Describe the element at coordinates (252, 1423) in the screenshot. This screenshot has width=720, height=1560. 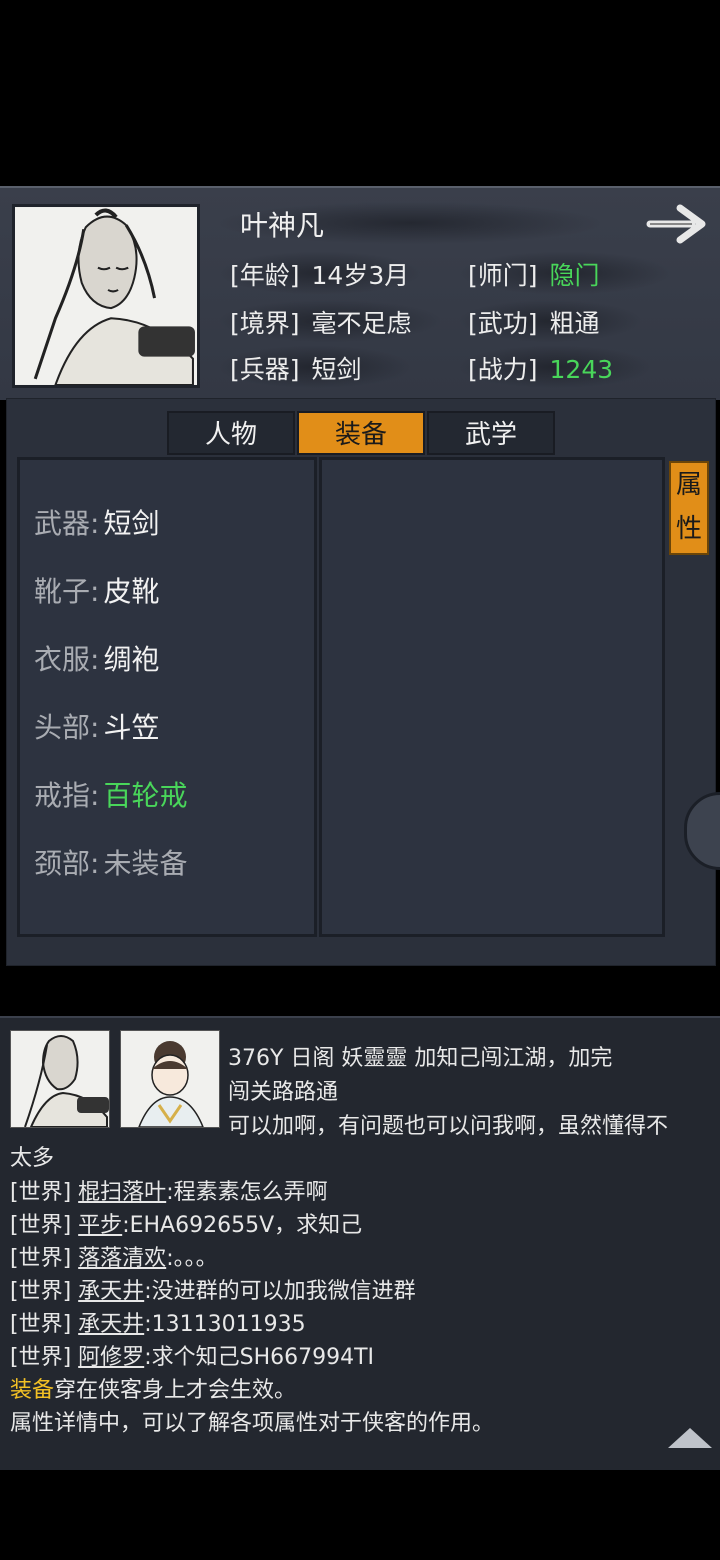
I see `system-tip: 属性详情中，可以了解各项属性对于侠客的作用。` at that location.